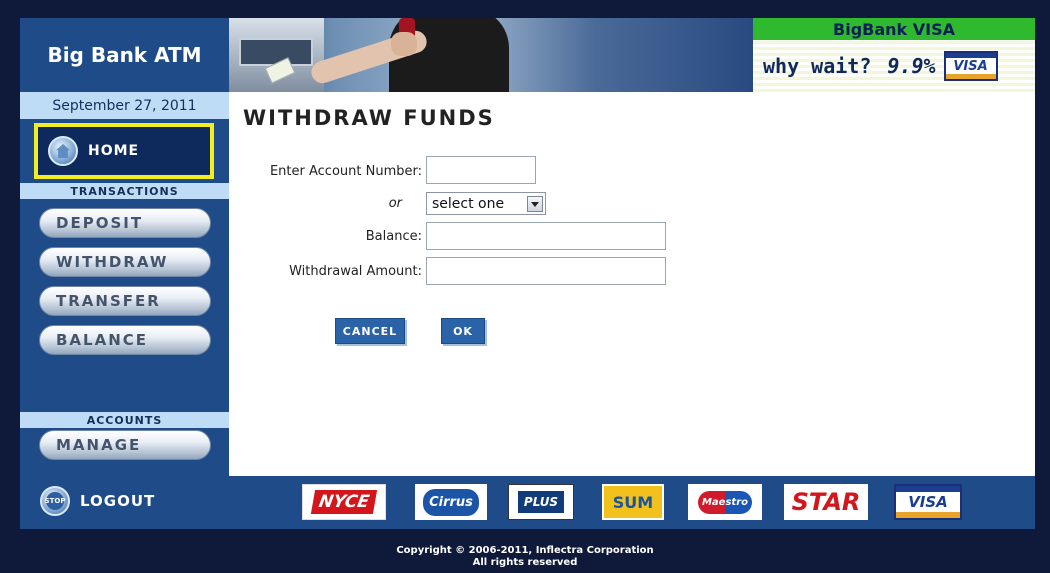 Image resolution: width=1050 pixels, height=573 pixels. I want to click on balance-field, so click(546, 236).